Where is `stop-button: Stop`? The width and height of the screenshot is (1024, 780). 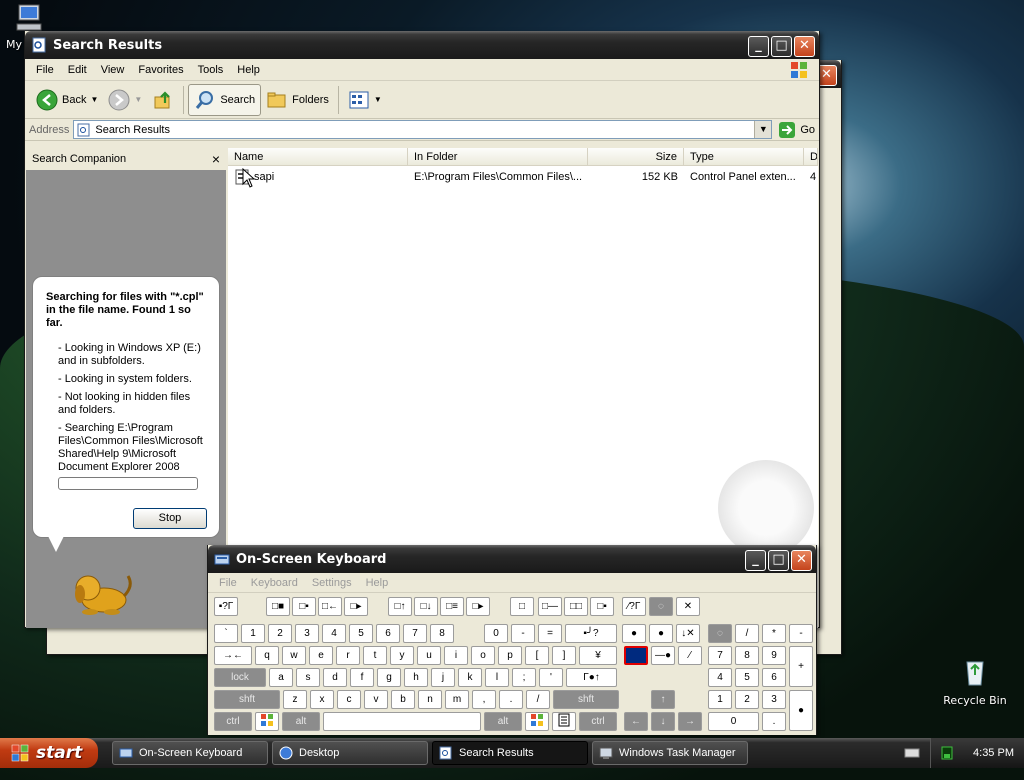
stop-button: Stop is located at coordinates (170, 518).